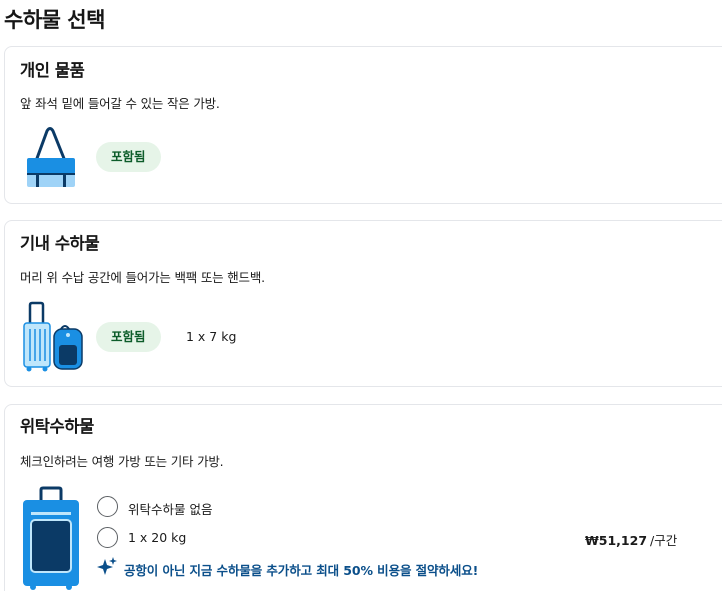 The width and height of the screenshot is (722, 591). I want to click on personal-included-badge: 포함됨, so click(128, 157).